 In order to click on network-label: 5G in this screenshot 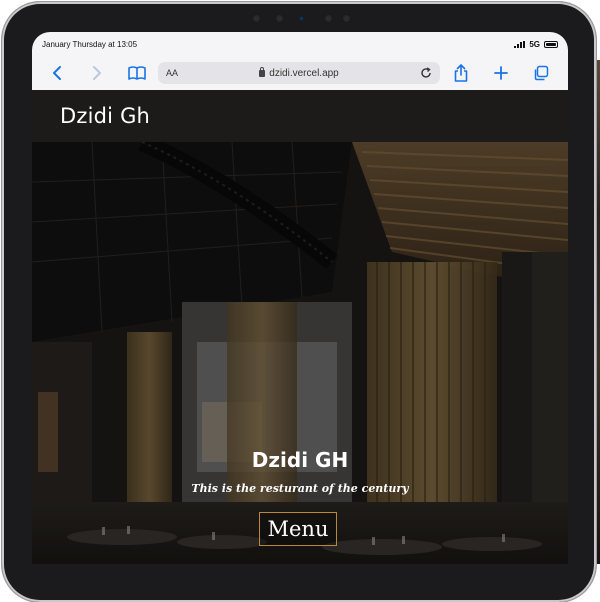, I will do `click(534, 44)`.